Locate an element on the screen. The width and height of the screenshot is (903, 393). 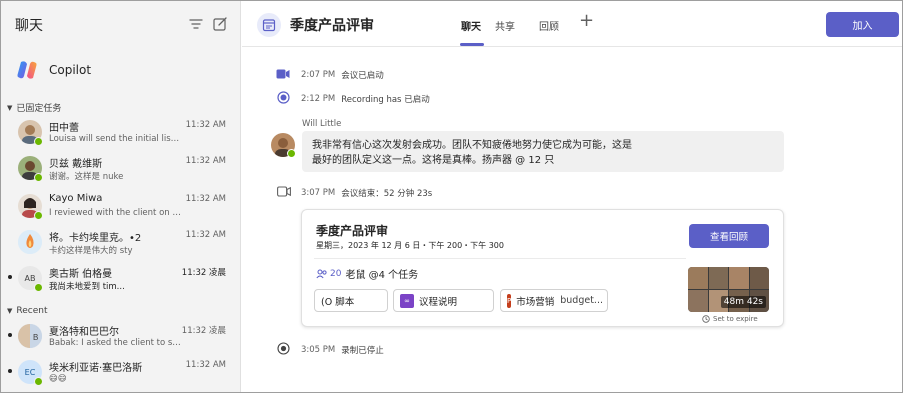
copilot-item: Copilot is located at coordinates (53, 70).